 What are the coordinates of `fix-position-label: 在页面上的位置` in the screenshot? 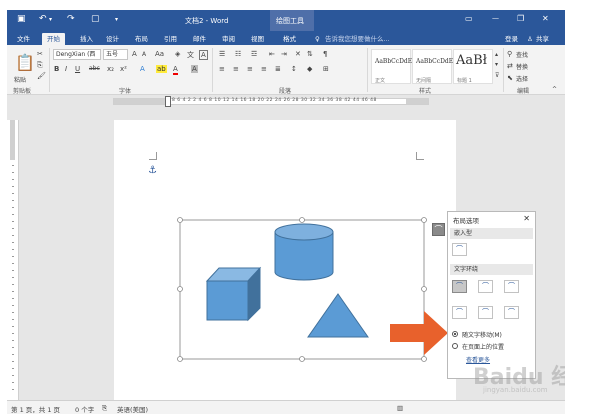 It's located at (483, 346).